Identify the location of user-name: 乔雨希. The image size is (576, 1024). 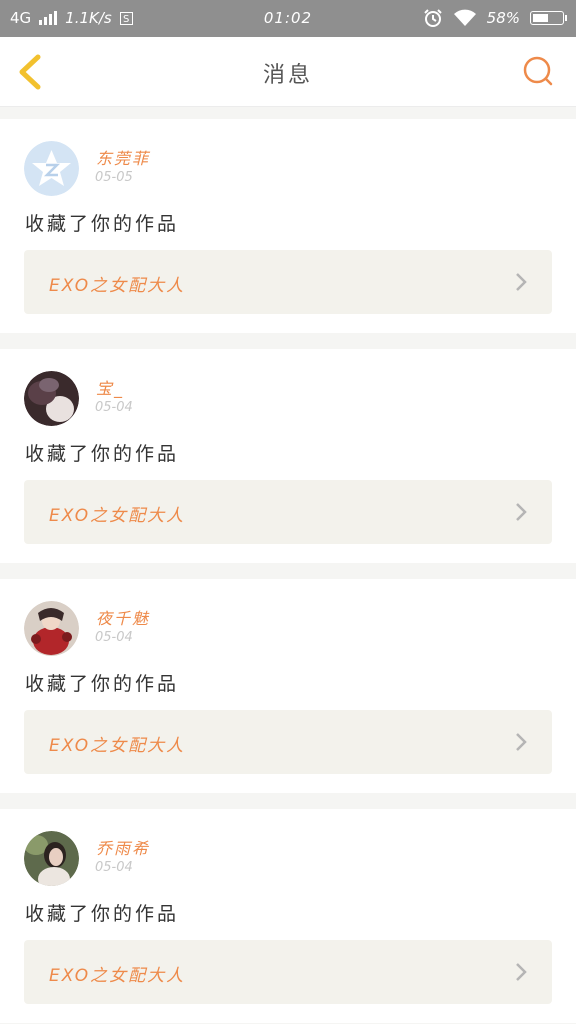
(123, 847).